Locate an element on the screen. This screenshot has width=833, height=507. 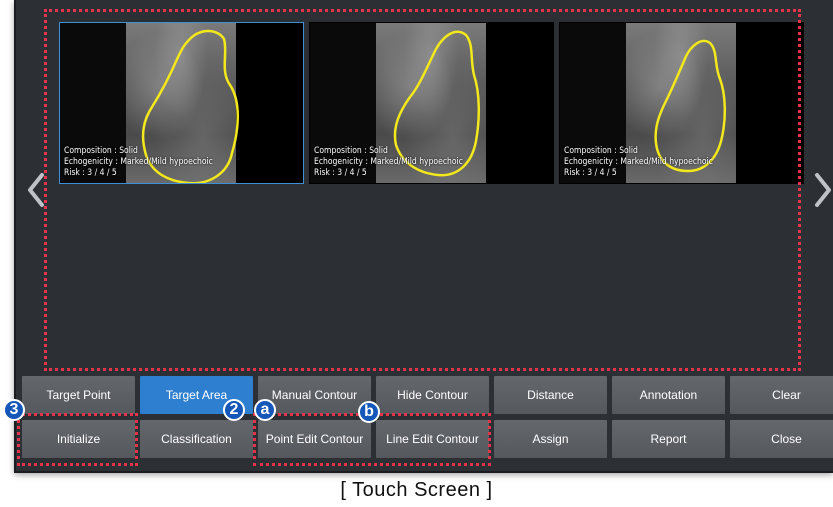
chevron-left-icon is located at coordinates (36, 190).